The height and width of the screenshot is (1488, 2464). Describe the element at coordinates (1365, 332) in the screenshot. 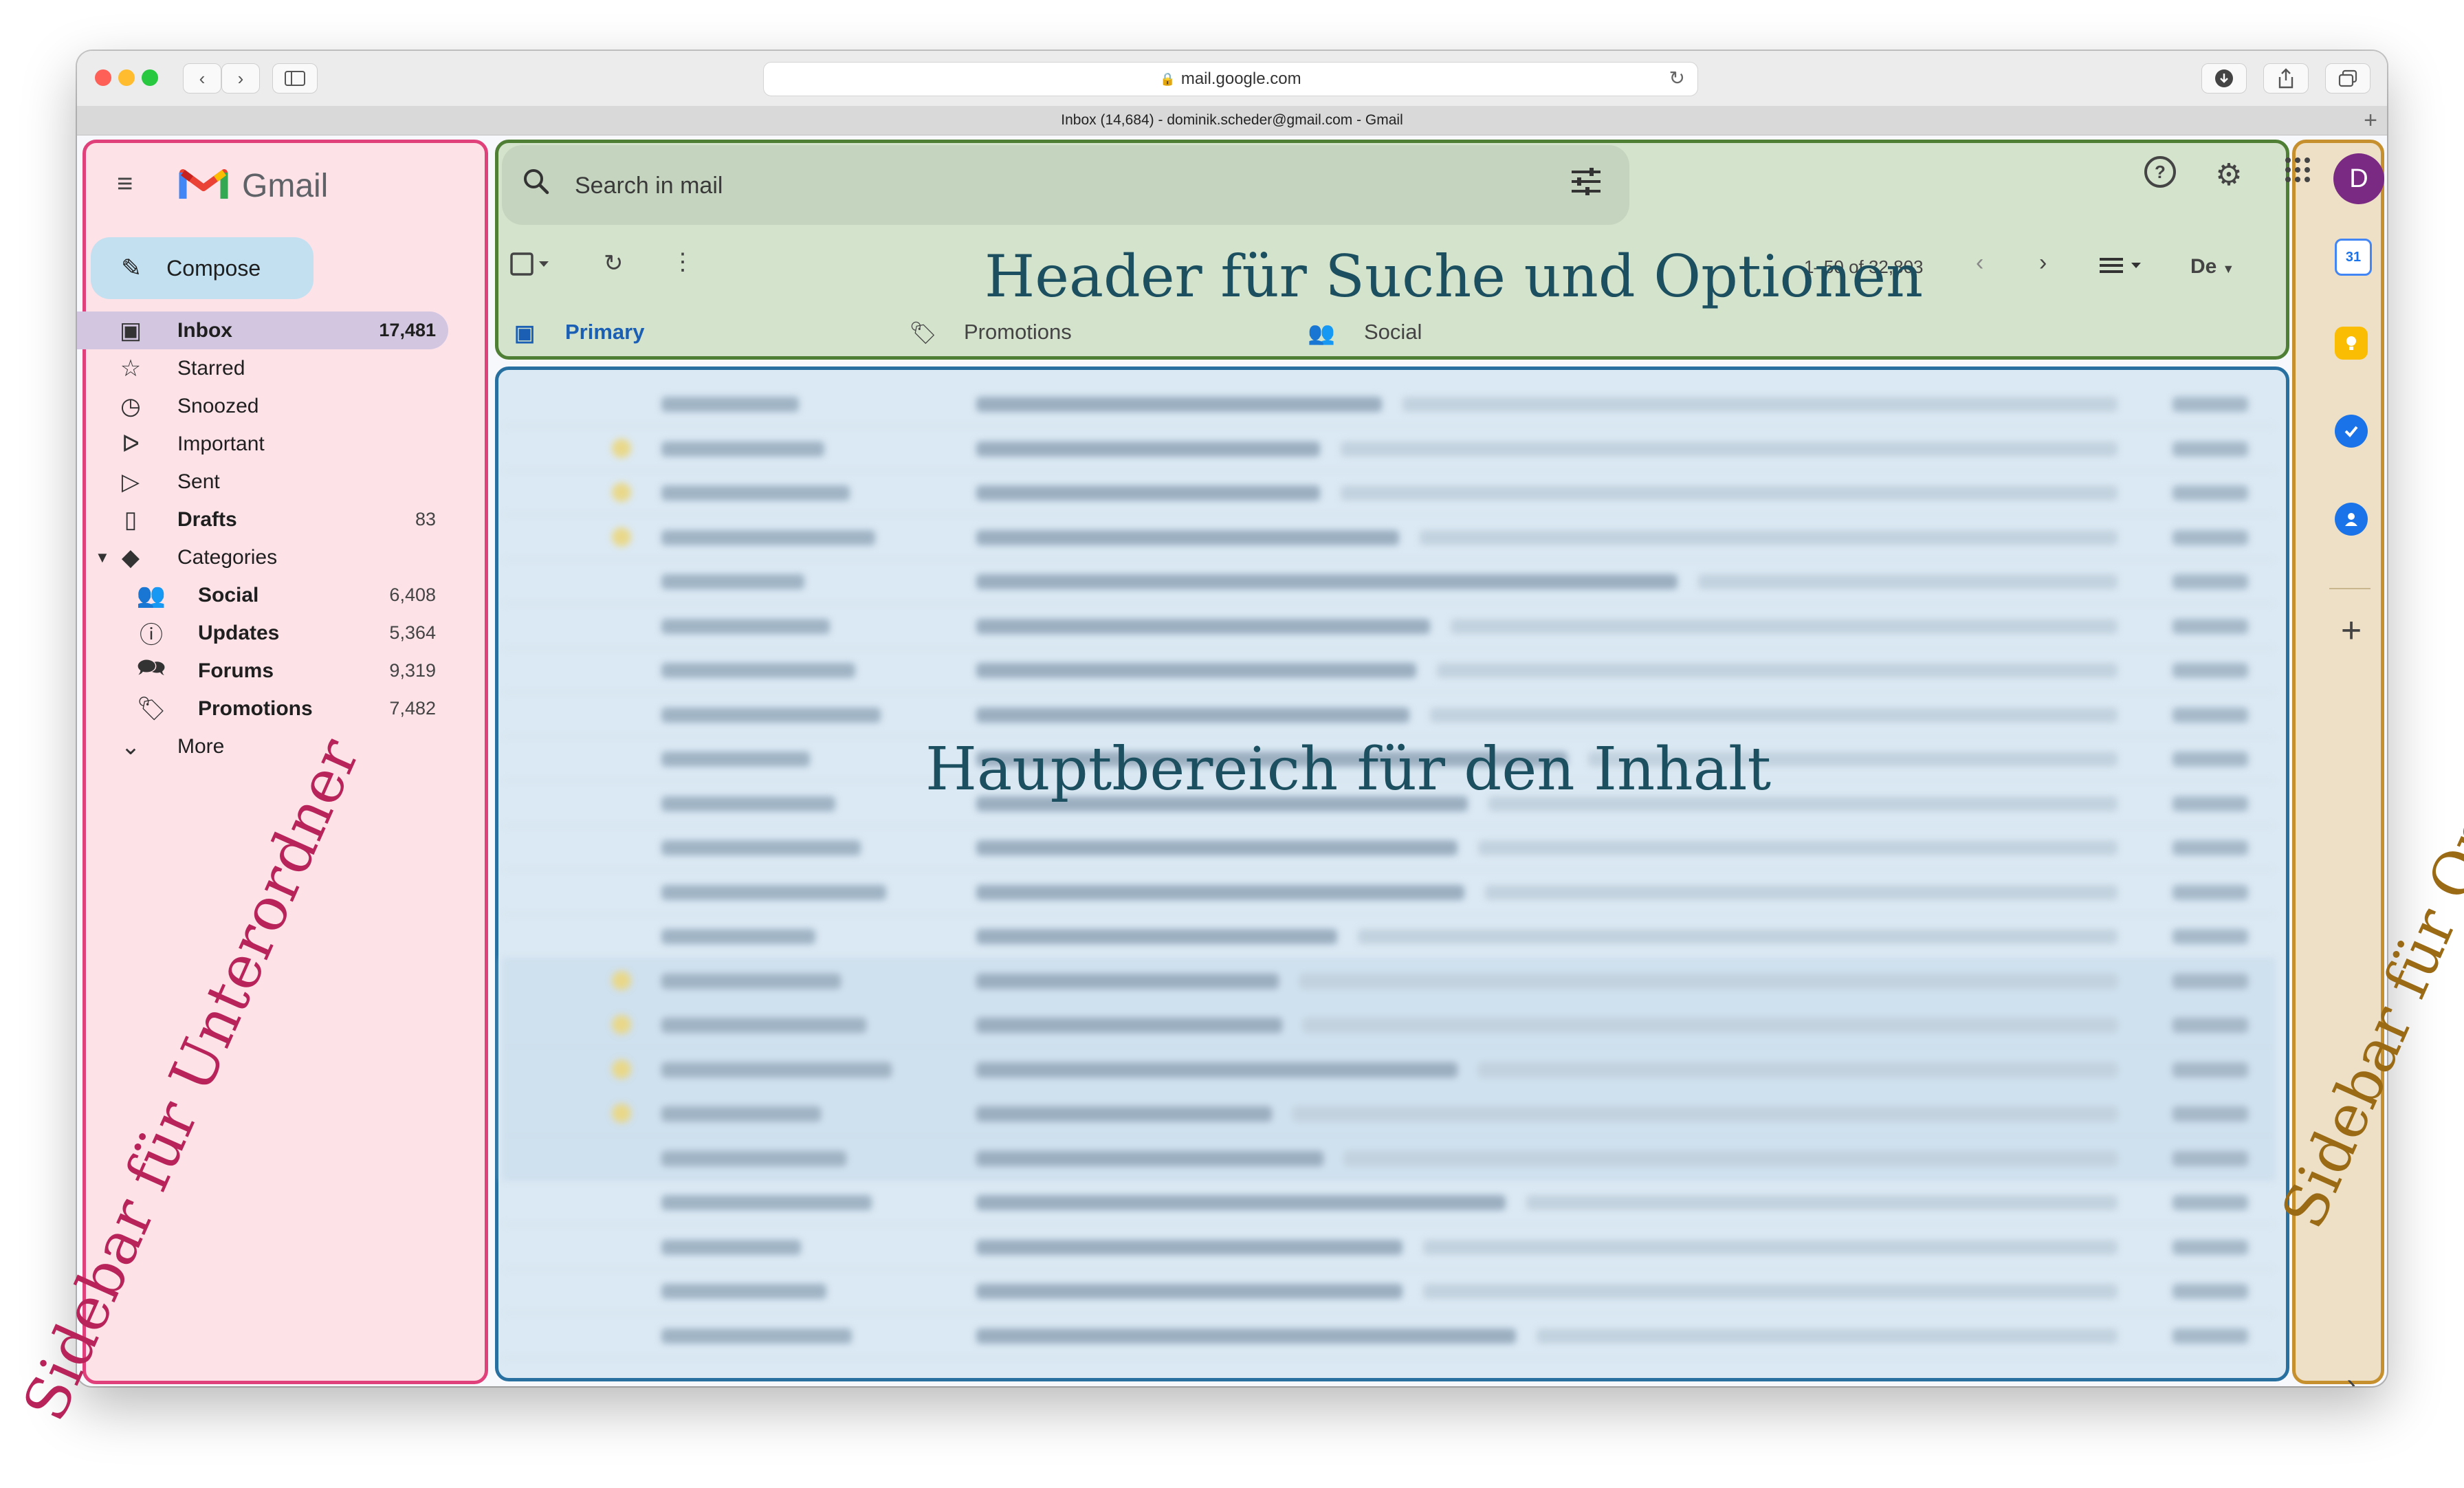

I see `tab-social: 👥 Social` at that location.